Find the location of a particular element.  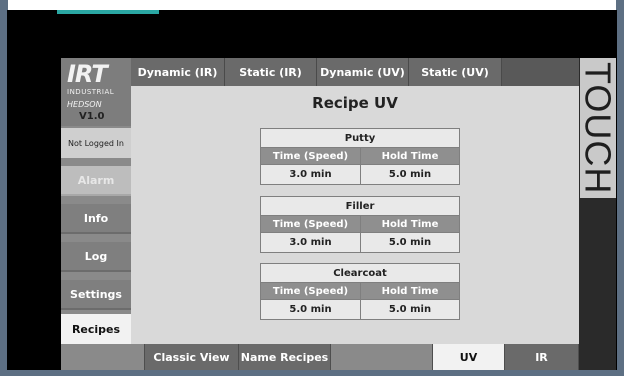

recipe-name: Putty is located at coordinates (360, 138).